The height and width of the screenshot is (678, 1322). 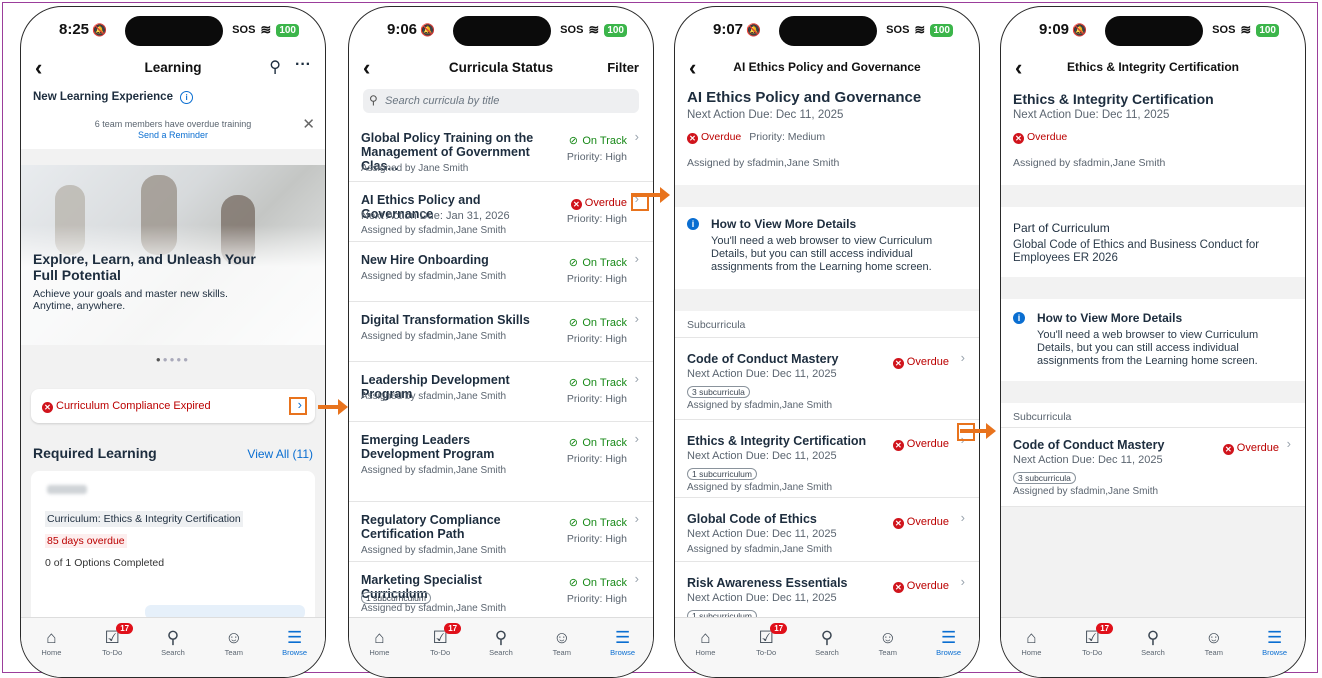 What do you see at coordinates (920, 361) in the screenshot?
I see `sub-status: ✕ Overdue` at bounding box center [920, 361].